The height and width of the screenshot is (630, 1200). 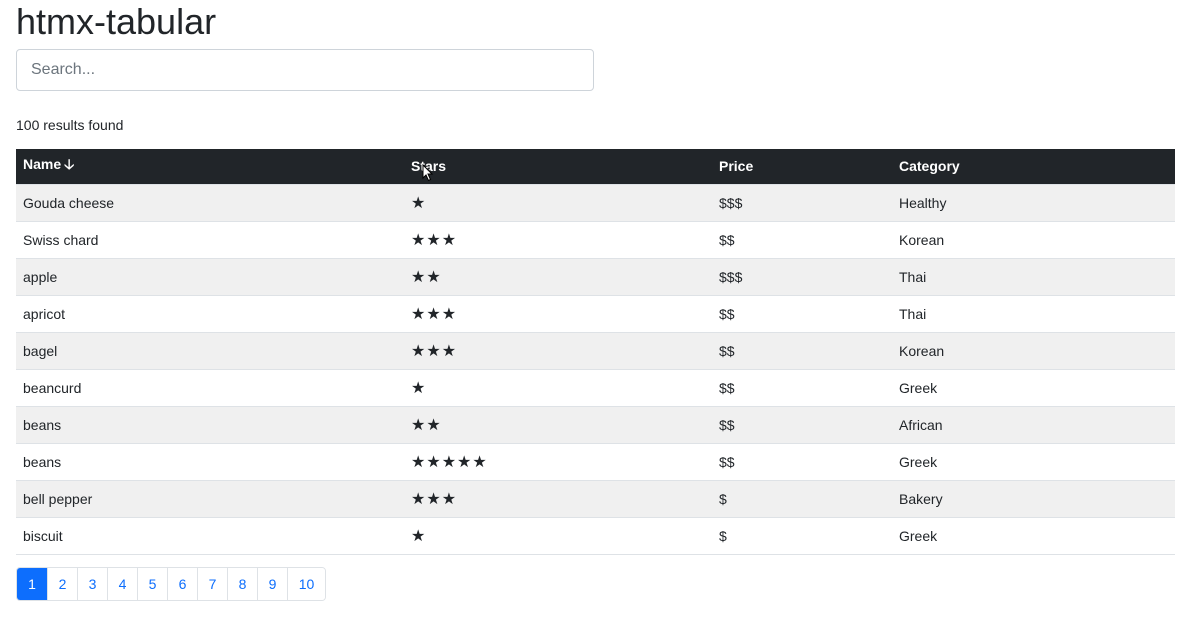 I want to click on page-link-7: 7, so click(x=212, y=584).